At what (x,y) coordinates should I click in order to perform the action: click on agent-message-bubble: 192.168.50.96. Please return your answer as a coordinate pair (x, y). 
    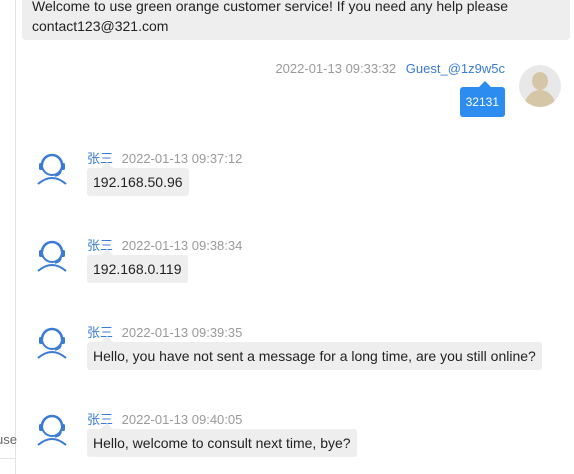
    Looking at the image, I should click on (138, 179).